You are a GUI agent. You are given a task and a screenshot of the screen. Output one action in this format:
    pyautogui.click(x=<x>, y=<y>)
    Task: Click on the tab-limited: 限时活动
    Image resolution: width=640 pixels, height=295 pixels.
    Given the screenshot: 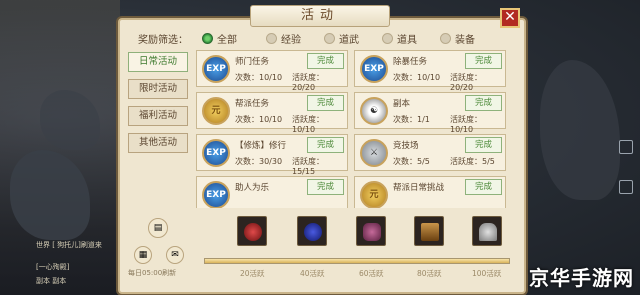 What is the action you would take?
    pyautogui.click(x=158, y=89)
    